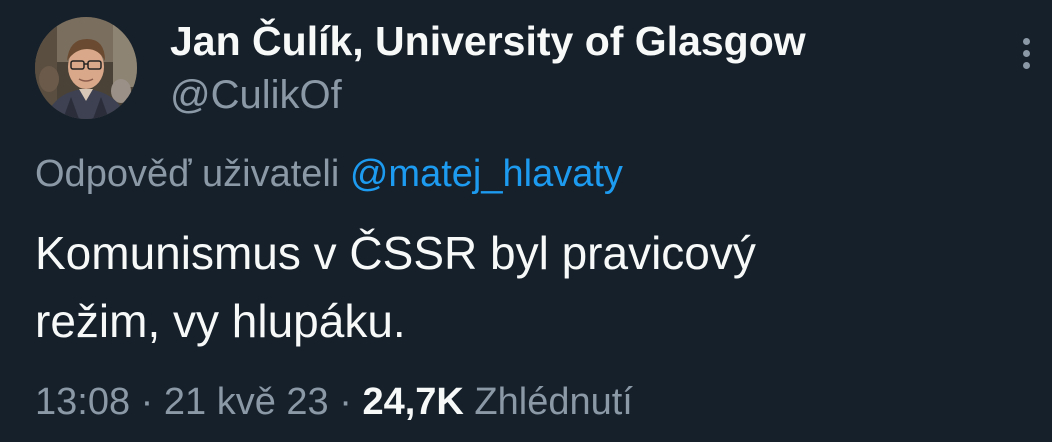 Image resolution: width=1052 pixels, height=442 pixels. I want to click on reply-mention-link: @matej_hlavaty, so click(486, 174).